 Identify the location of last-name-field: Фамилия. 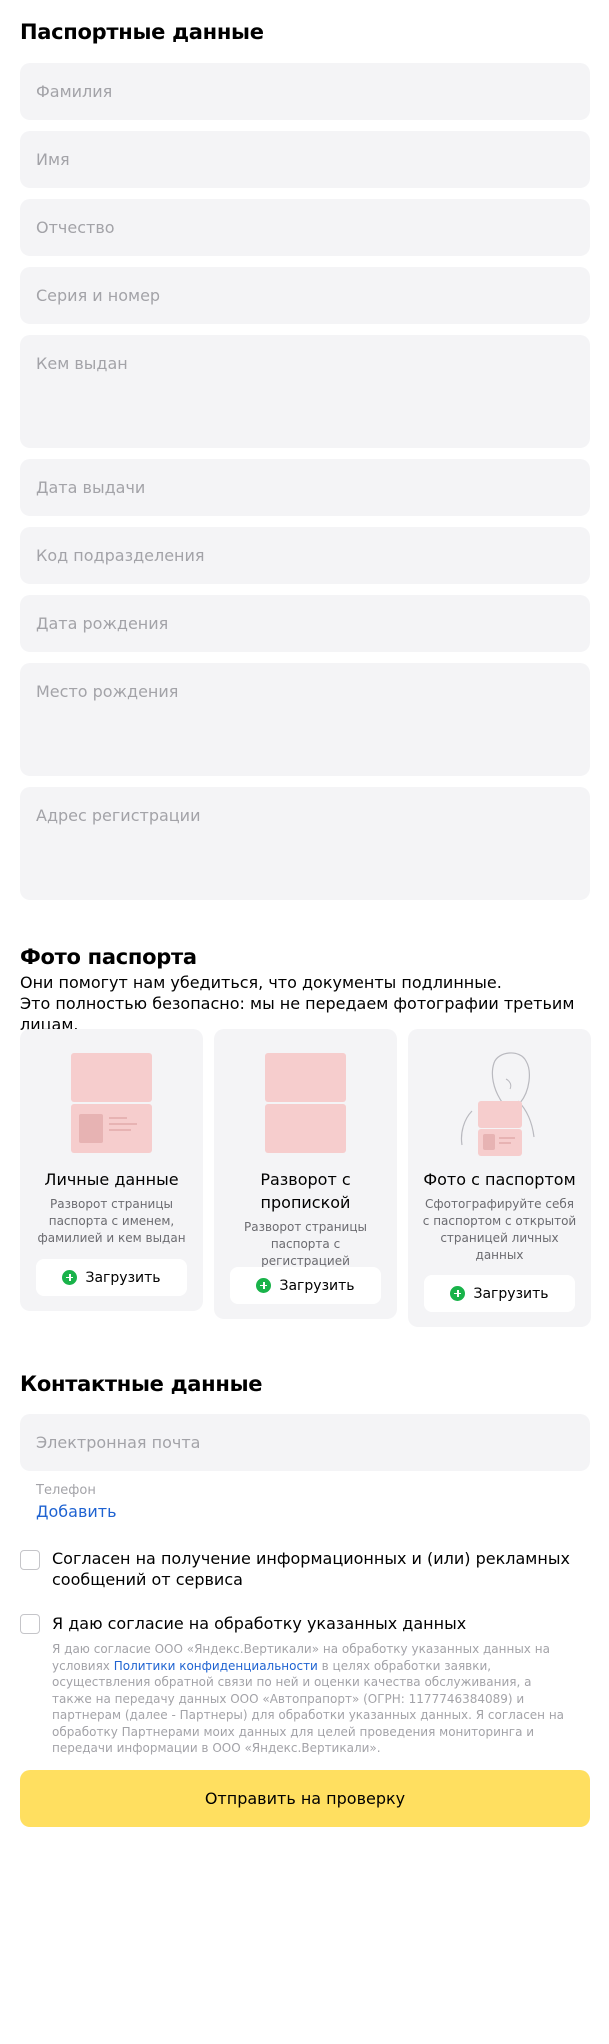
(305, 91).